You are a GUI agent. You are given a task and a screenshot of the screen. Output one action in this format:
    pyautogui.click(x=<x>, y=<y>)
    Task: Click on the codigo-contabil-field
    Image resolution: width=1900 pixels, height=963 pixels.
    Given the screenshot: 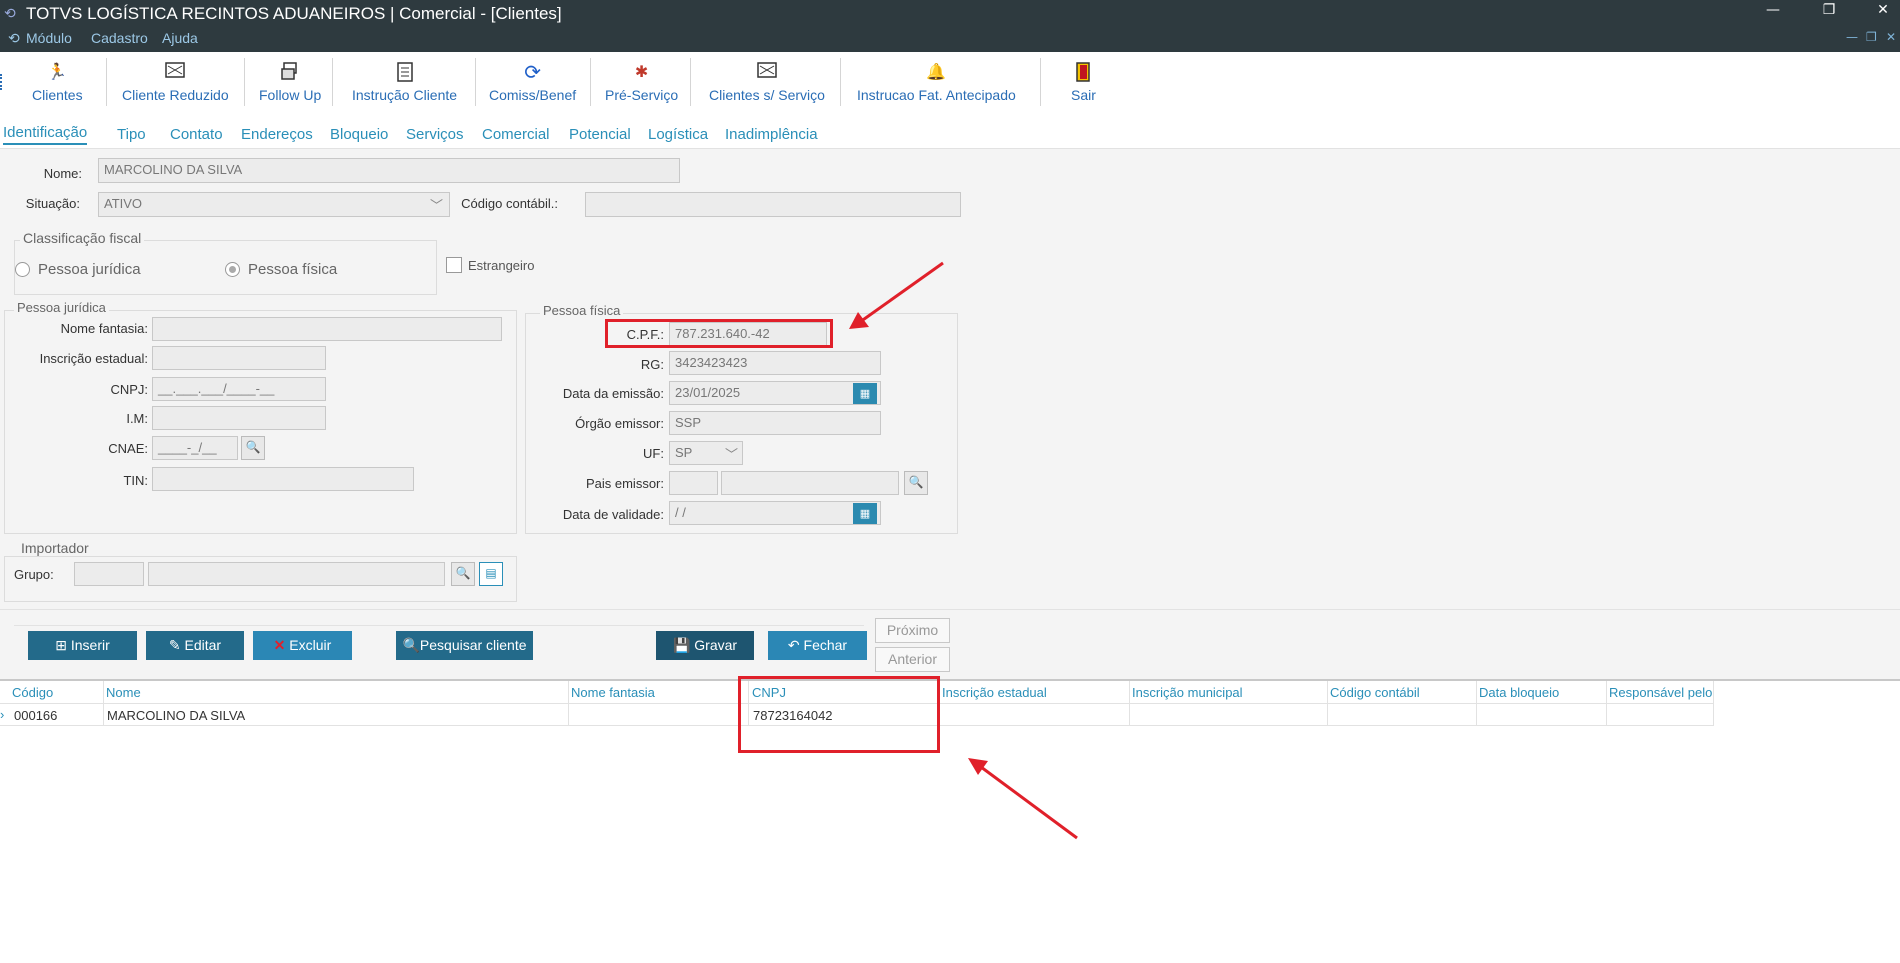 What is the action you would take?
    pyautogui.click(x=773, y=204)
    